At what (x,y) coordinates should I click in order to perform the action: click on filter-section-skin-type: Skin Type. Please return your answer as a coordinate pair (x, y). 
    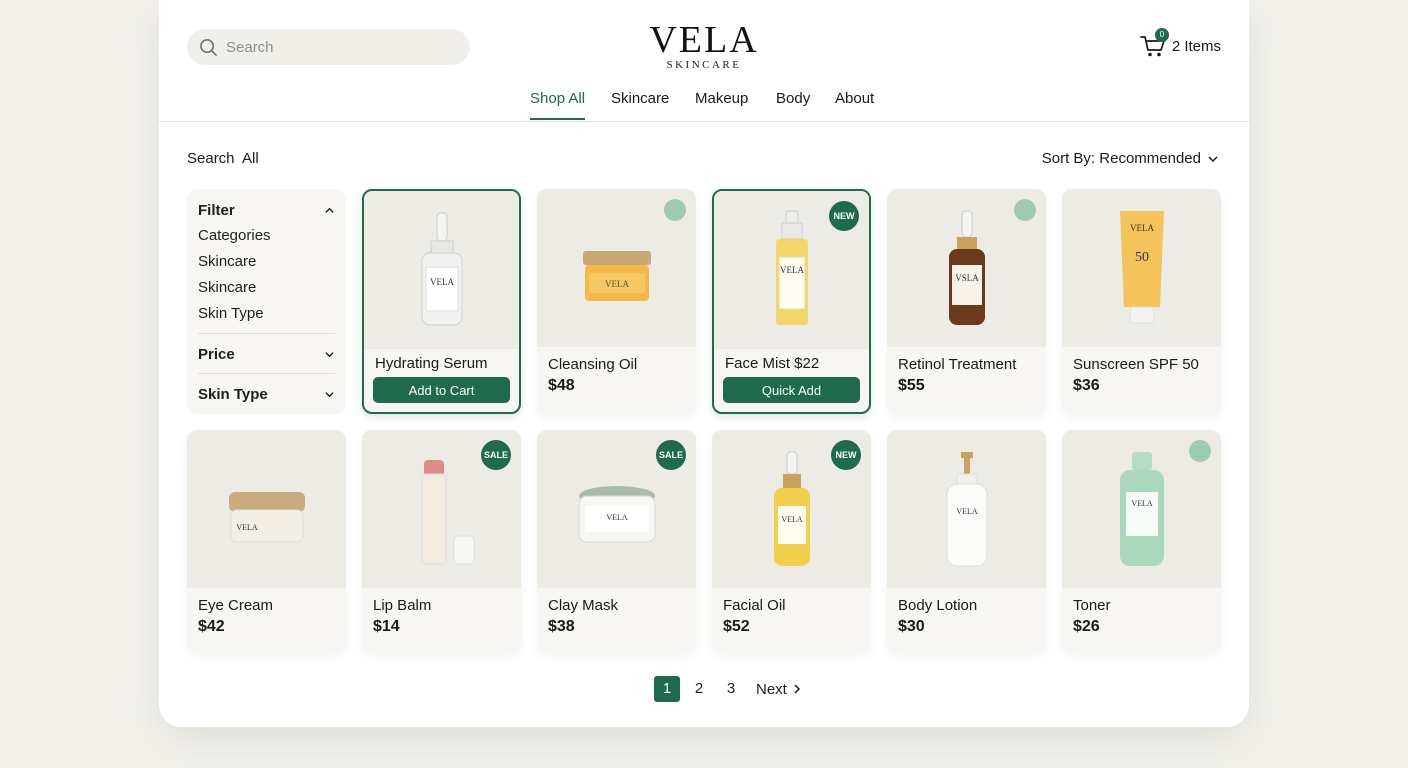
    Looking at the image, I should click on (266, 394).